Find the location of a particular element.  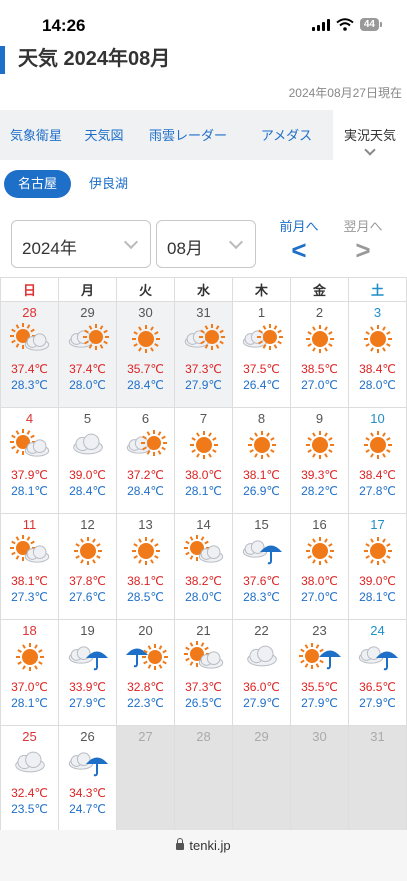

tab-amedas: アメダス is located at coordinates (286, 135).